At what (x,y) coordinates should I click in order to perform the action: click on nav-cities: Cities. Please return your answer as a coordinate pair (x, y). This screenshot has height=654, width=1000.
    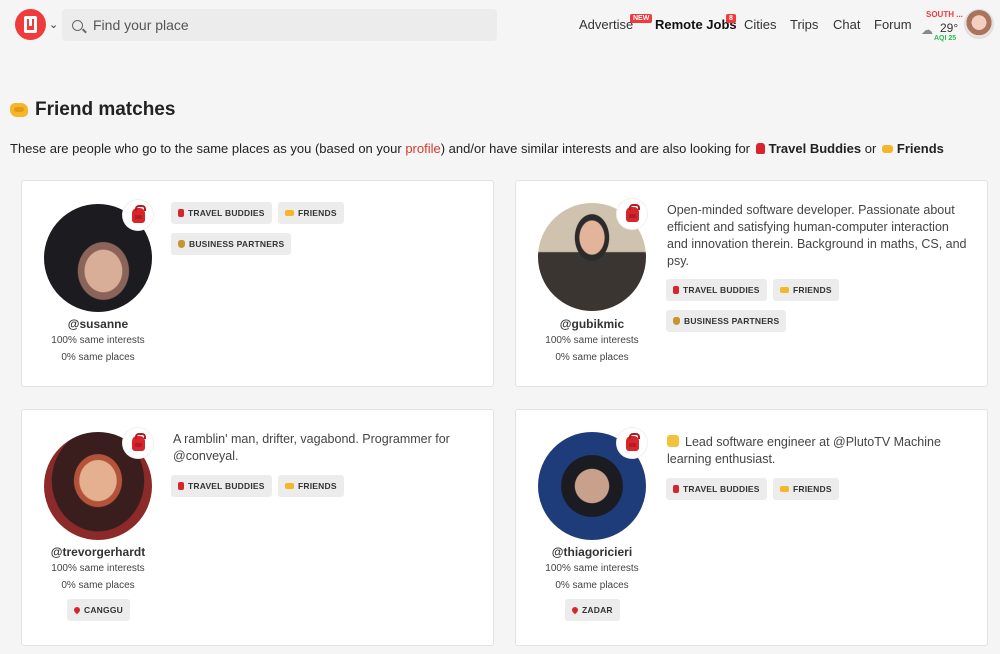
    Looking at the image, I should click on (760, 24).